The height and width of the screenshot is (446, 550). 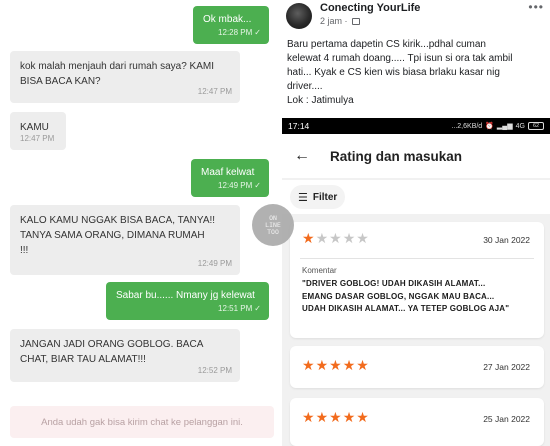 What do you see at coordinates (303, 197) in the screenshot?
I see `sliders-icon: ☰` at bounding box center [303, 197].